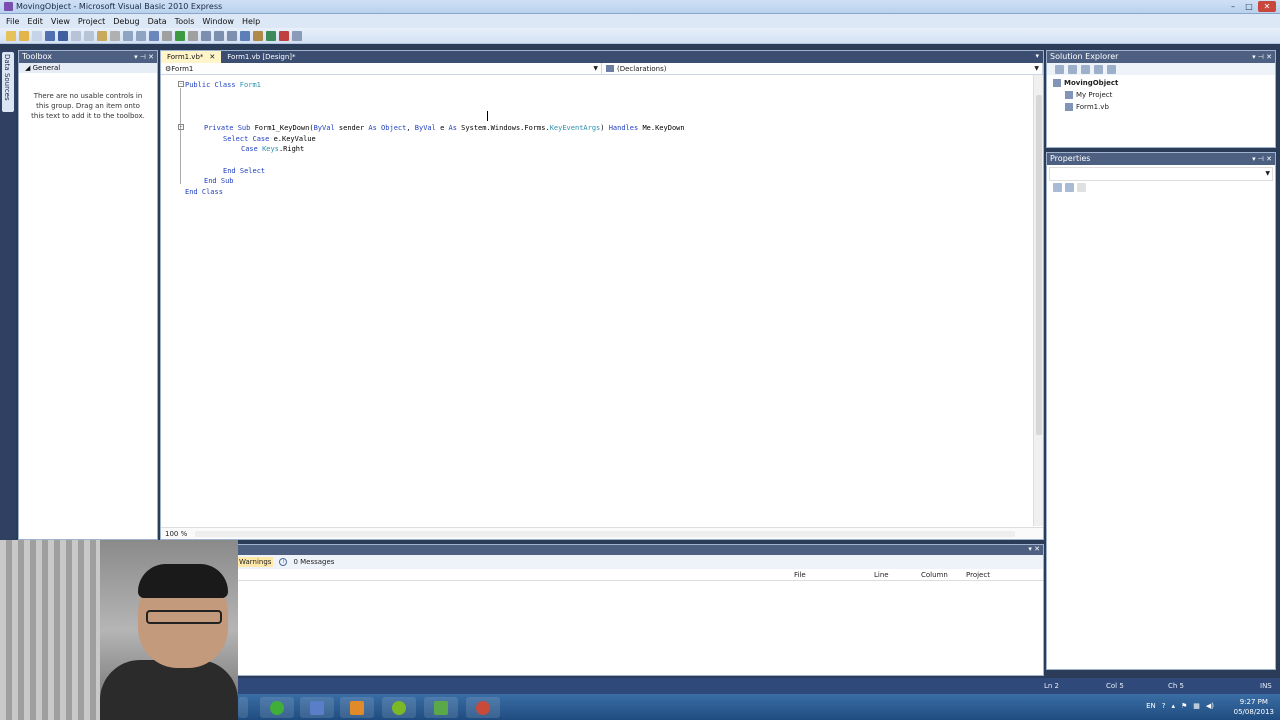 The height and width of the screenshot is (720, 1280). I want to click on menu-help: Help, so click(251, 21).